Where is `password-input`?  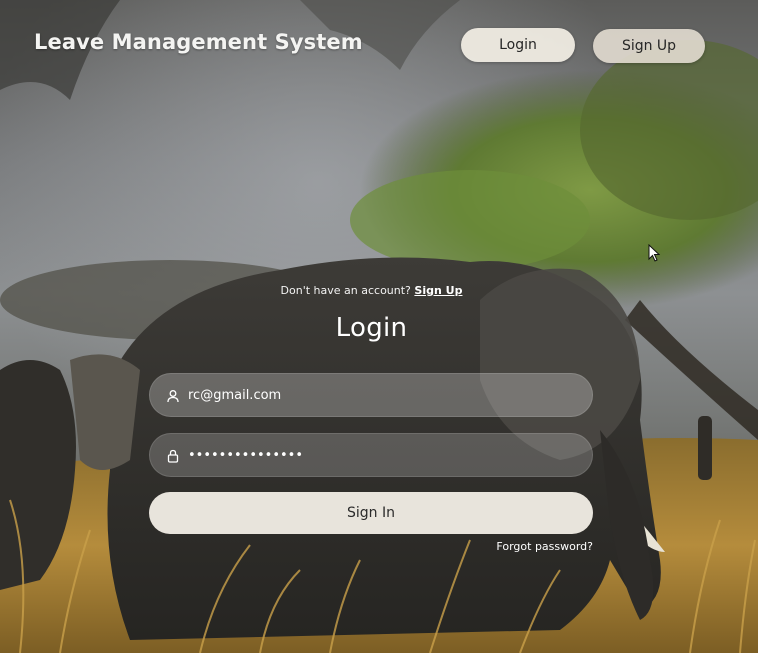 password-input is located at coordinates (383, 455).